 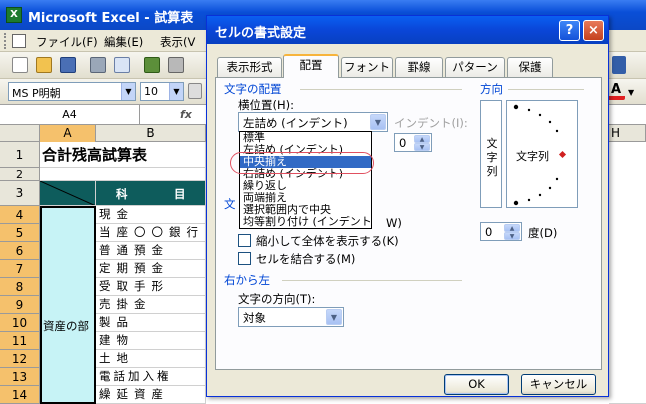 I want to click on fx-icon: fx, so click(x=186, y=114).